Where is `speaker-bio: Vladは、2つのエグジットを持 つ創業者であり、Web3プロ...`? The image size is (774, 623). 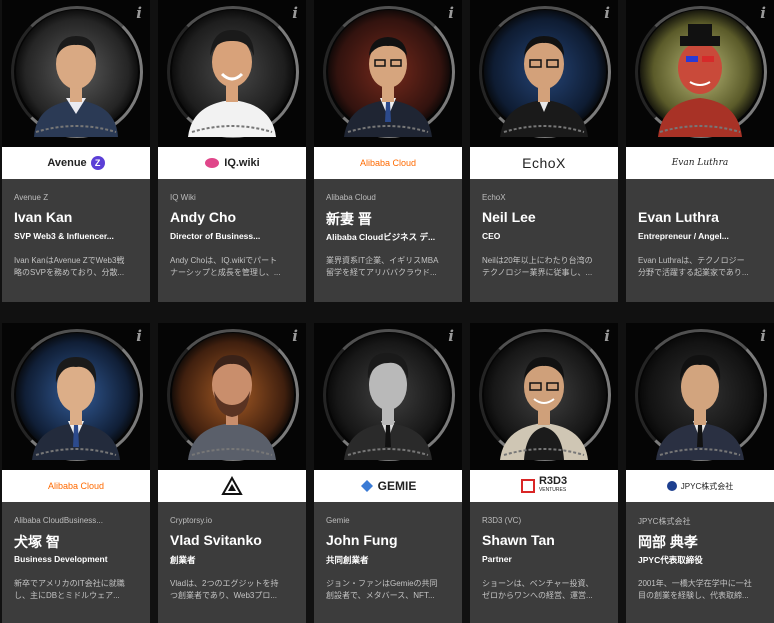 speaker-bio: Vladは、2つのエグジットを持 つ創業者であり、Web3プロ... is located at coordinates (224, 589).